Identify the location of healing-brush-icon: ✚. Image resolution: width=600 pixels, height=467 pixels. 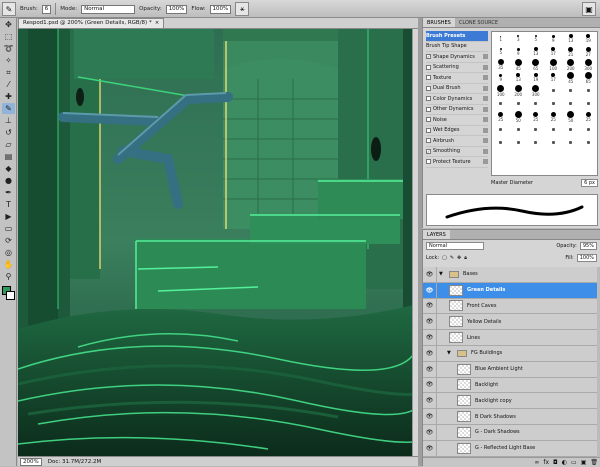
(8, 96).